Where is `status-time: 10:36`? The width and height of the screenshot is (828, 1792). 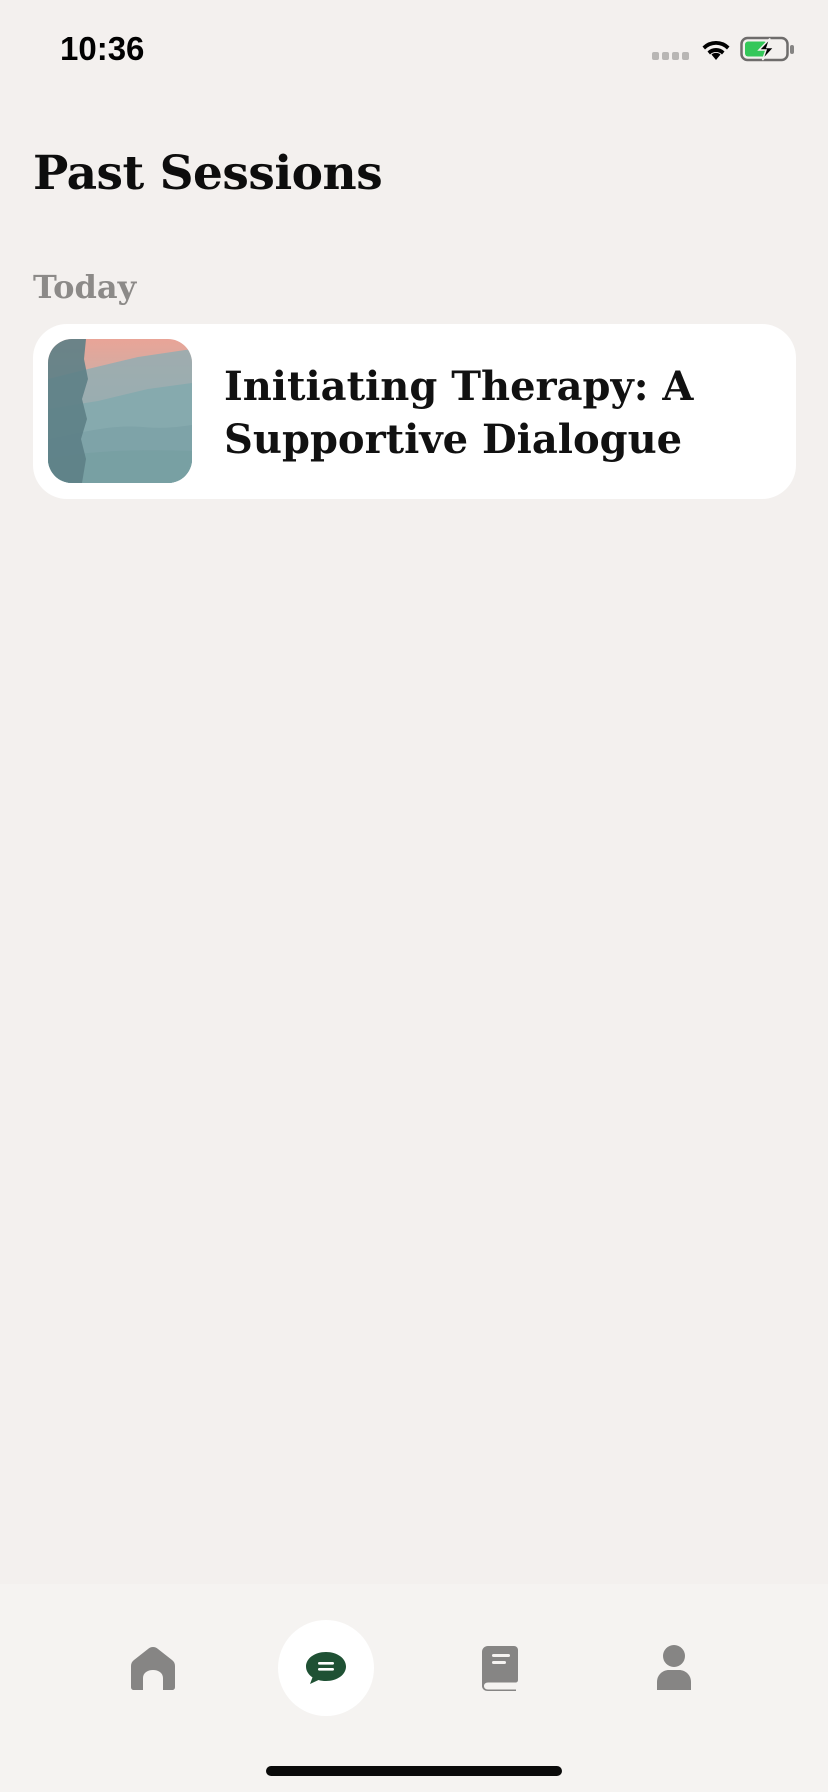 status-time: 10:36 is located at coordinates (102, 48).